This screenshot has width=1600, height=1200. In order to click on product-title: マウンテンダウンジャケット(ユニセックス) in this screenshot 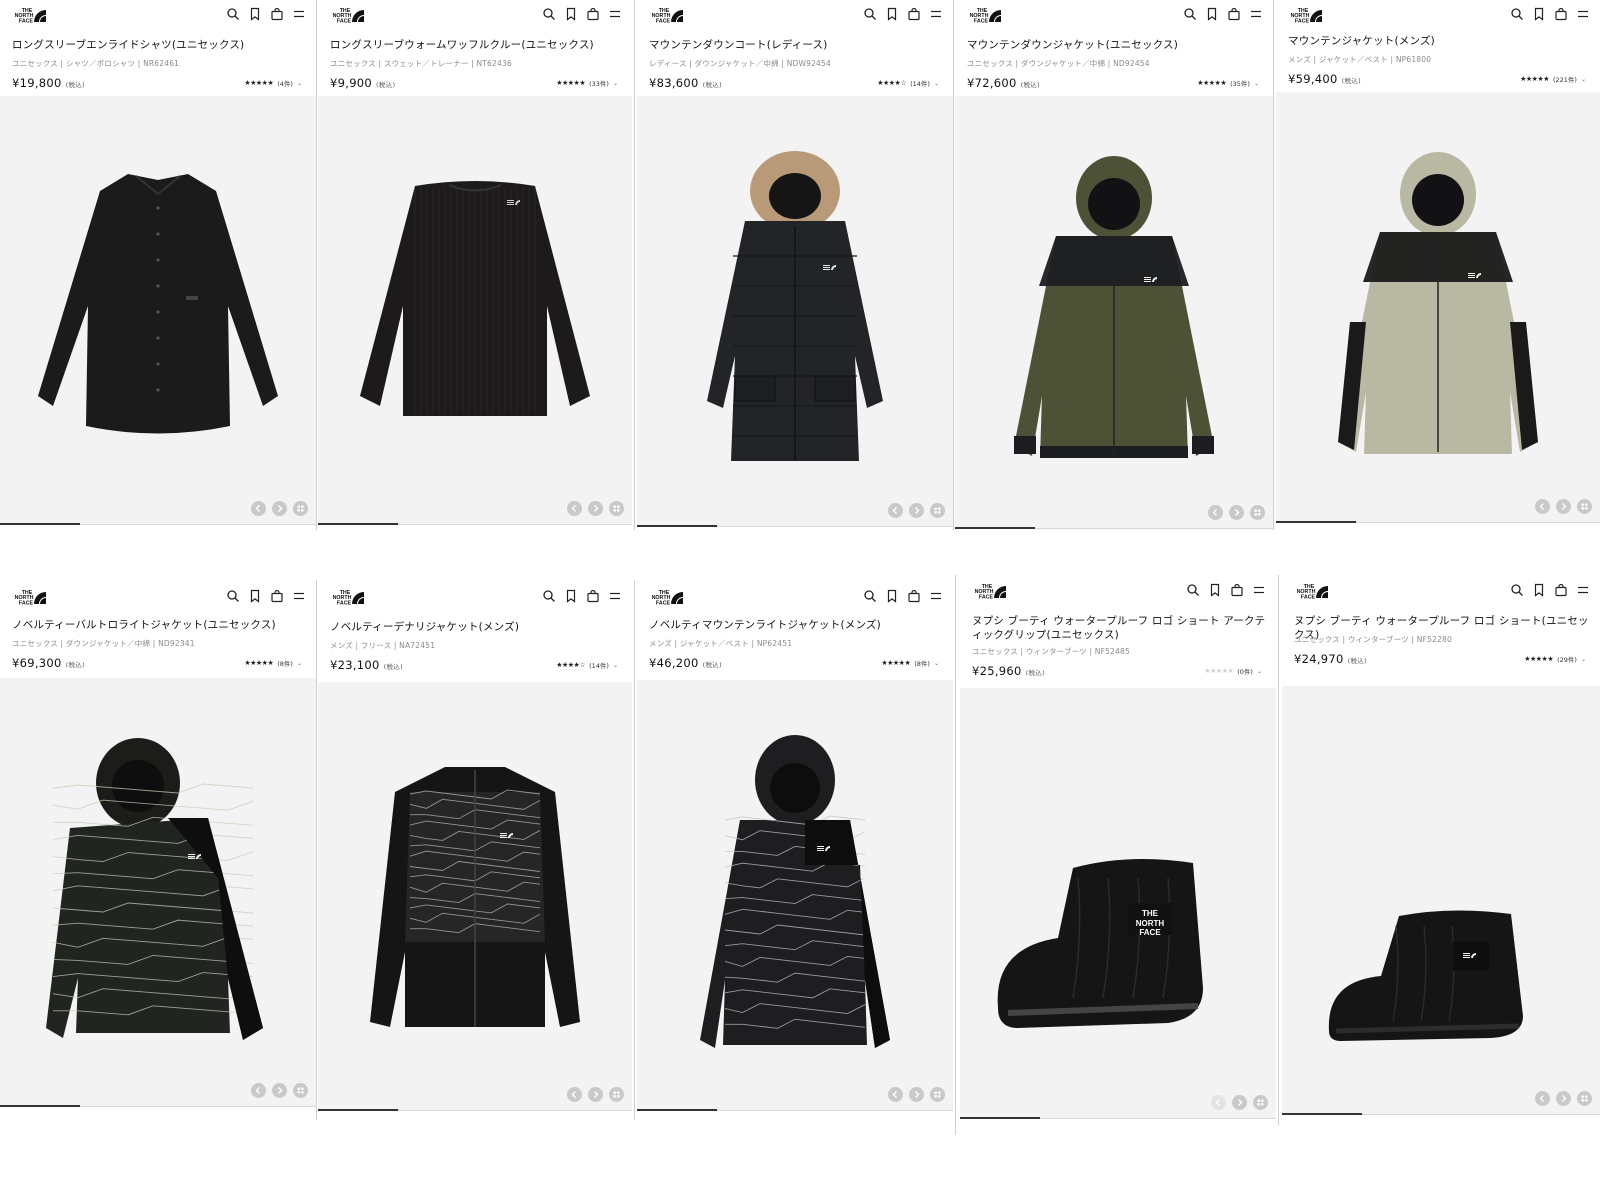, I will do `click(1115, 45)`.